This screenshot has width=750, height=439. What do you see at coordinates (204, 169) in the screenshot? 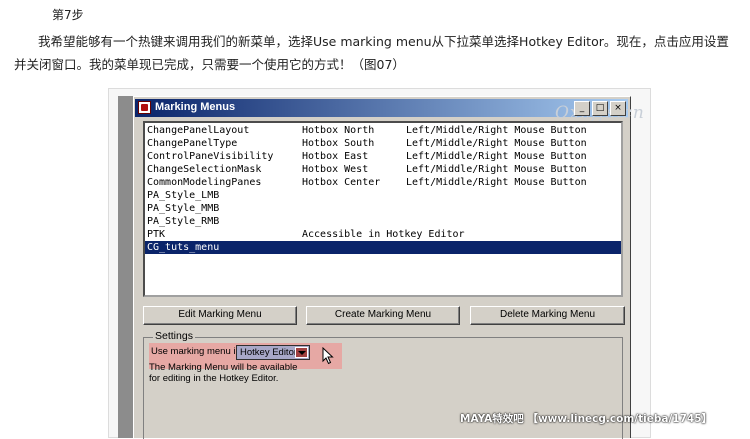
I see `menu-name: ChangeSelectionMask` at bounding box center [204, 169].